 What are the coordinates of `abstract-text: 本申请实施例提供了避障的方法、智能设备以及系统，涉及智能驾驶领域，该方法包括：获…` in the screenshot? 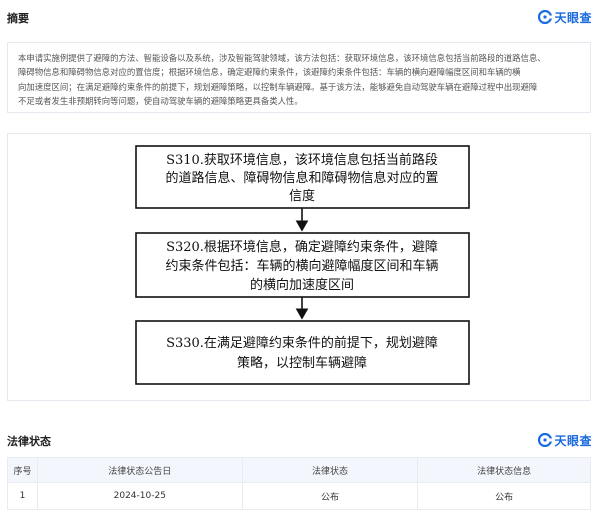 It's located at (300, 79).